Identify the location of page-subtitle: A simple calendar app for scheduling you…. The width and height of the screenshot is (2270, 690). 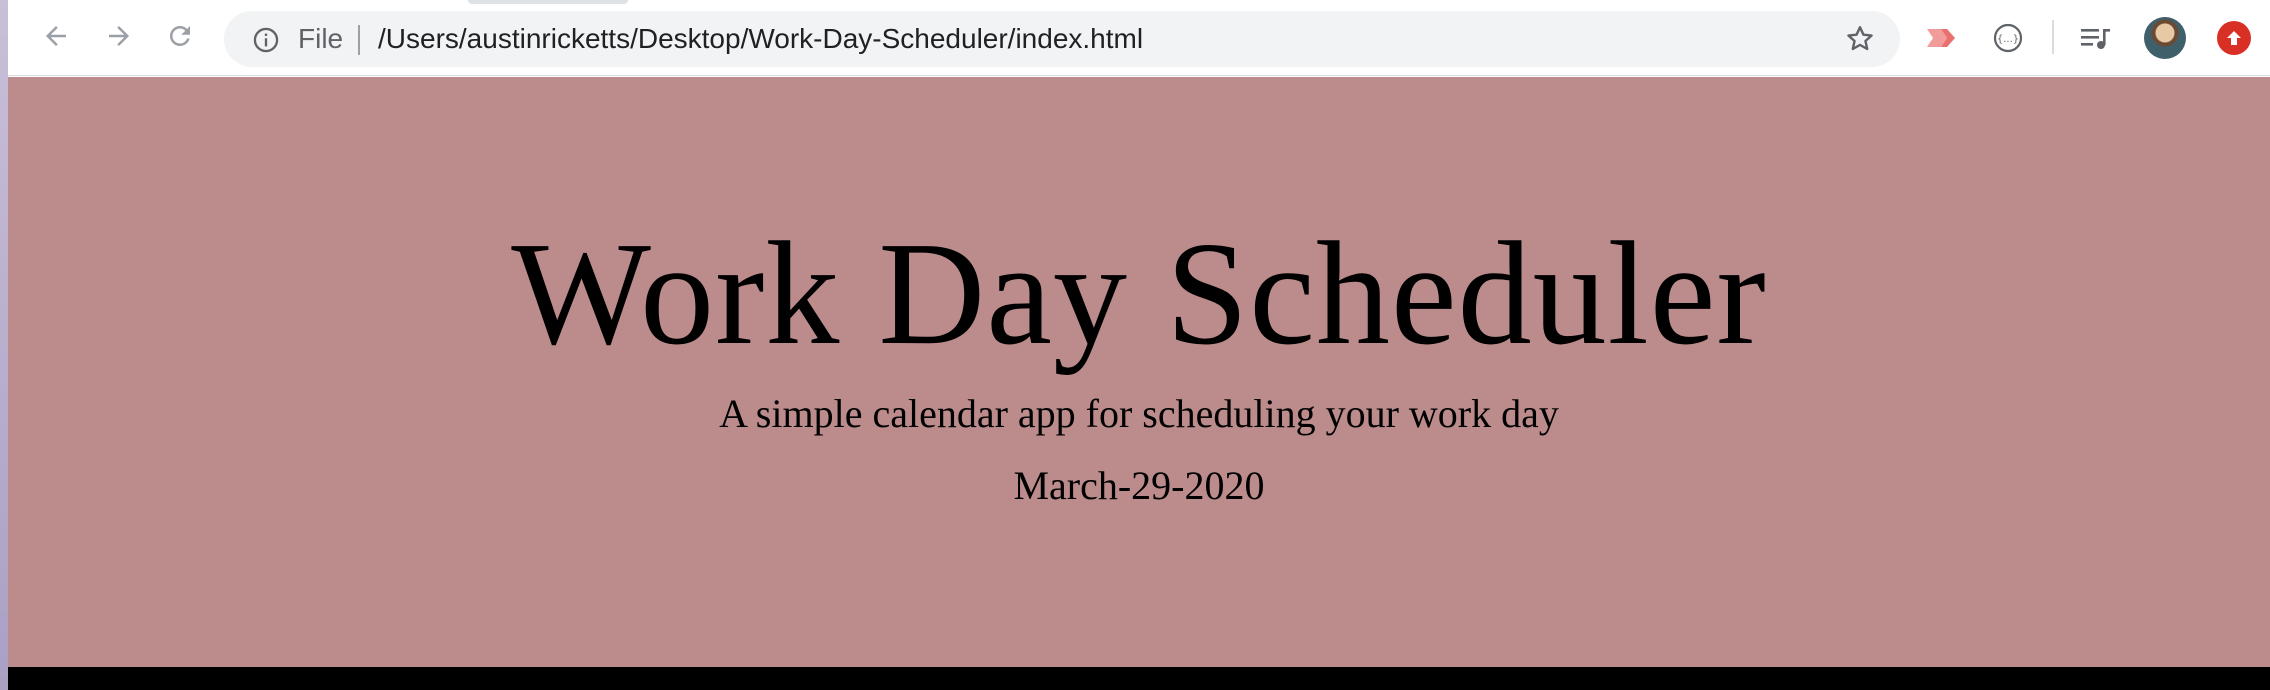
(1139, 413).